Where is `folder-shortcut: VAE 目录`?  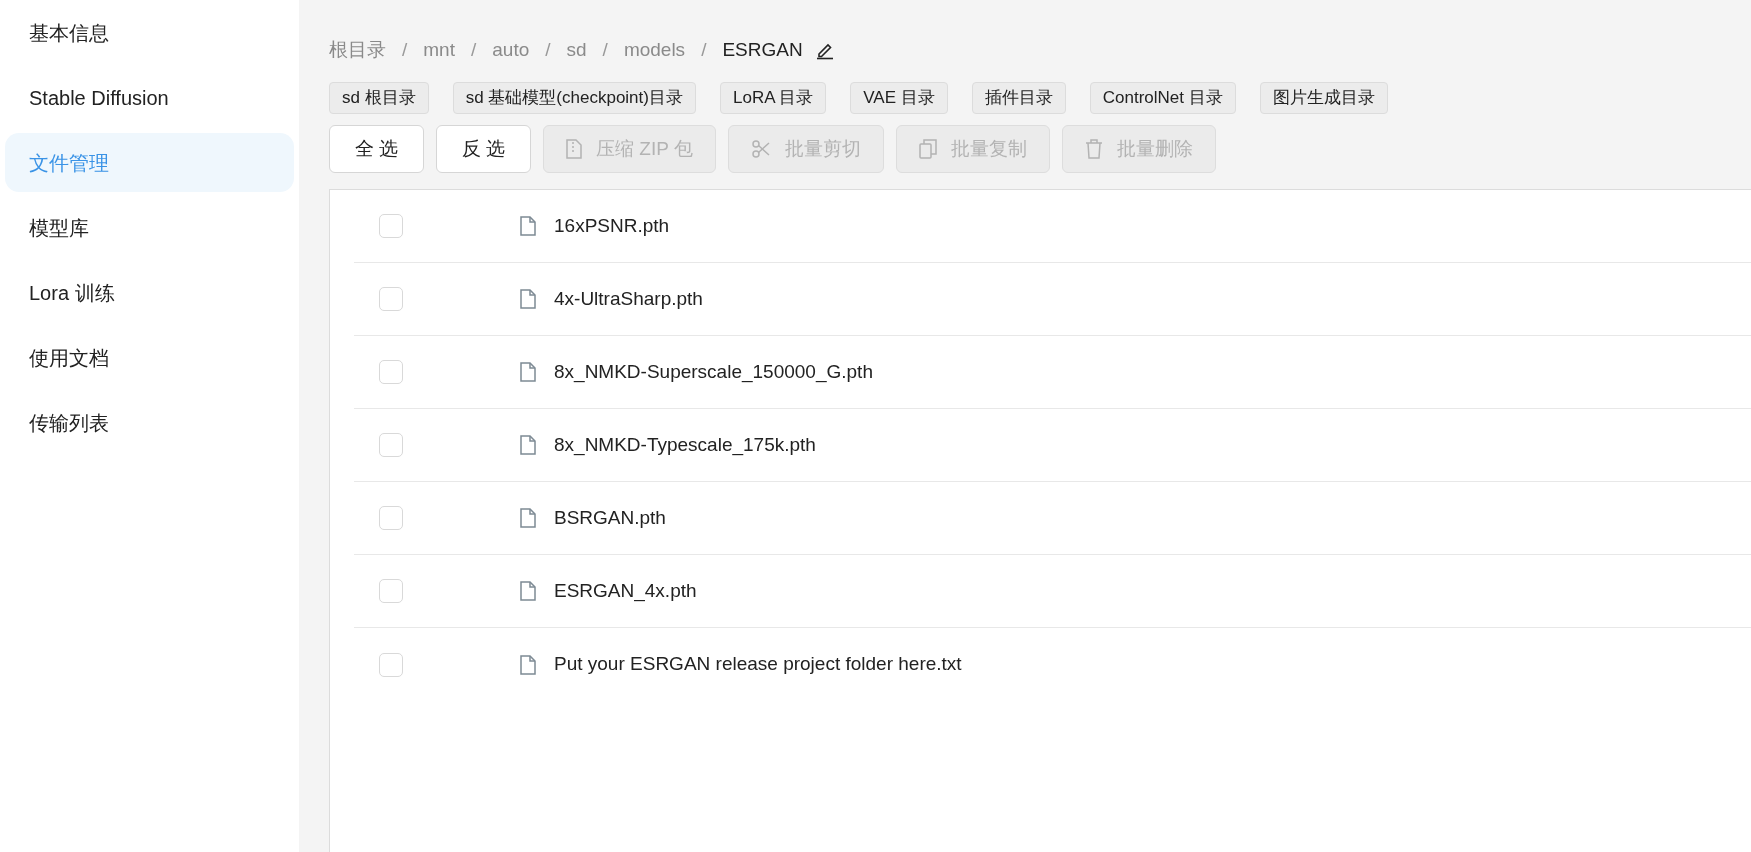
folder-shortcut: VAE 目录 is located at coordinates (899, 98).